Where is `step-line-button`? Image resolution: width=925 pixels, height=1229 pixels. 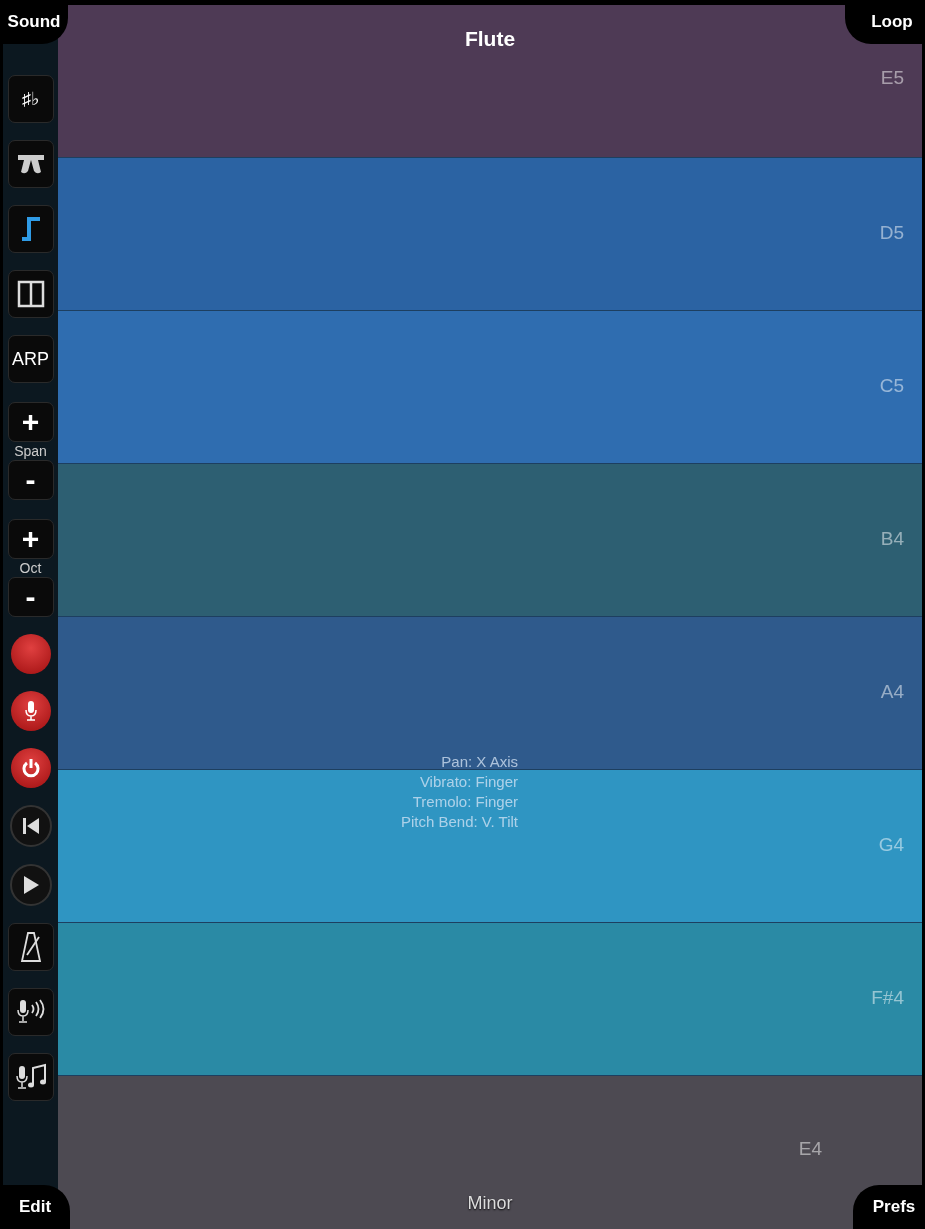
step-line-button is located at coordinates (30, 229).